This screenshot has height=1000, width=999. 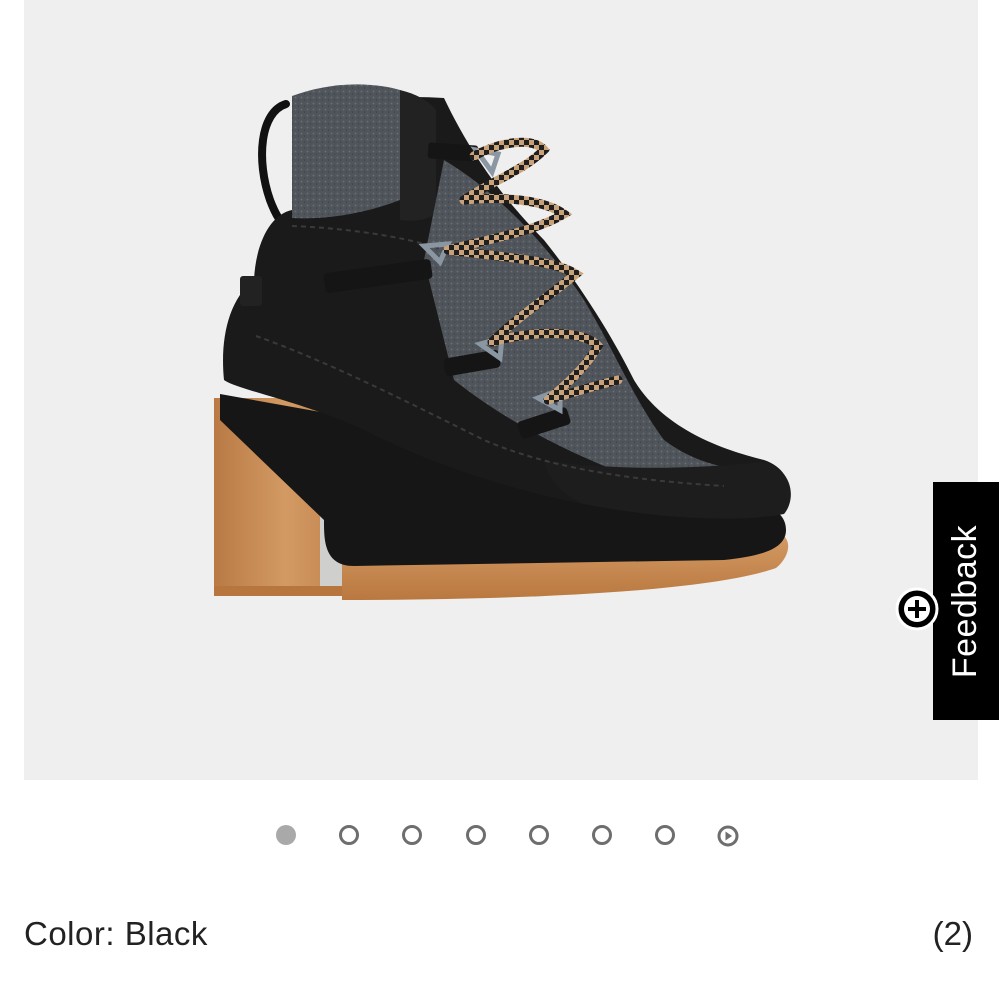 I want to click on review-count: (2), so click(x=953, y=934).